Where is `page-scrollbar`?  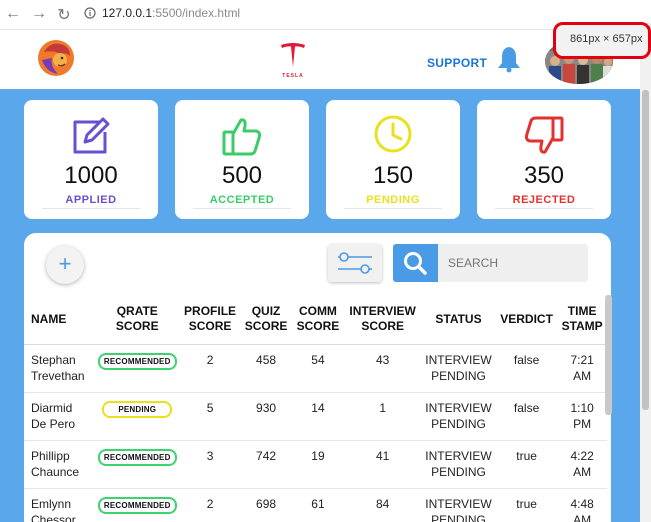
page-scrollbar is located at coordinates (645, 276).